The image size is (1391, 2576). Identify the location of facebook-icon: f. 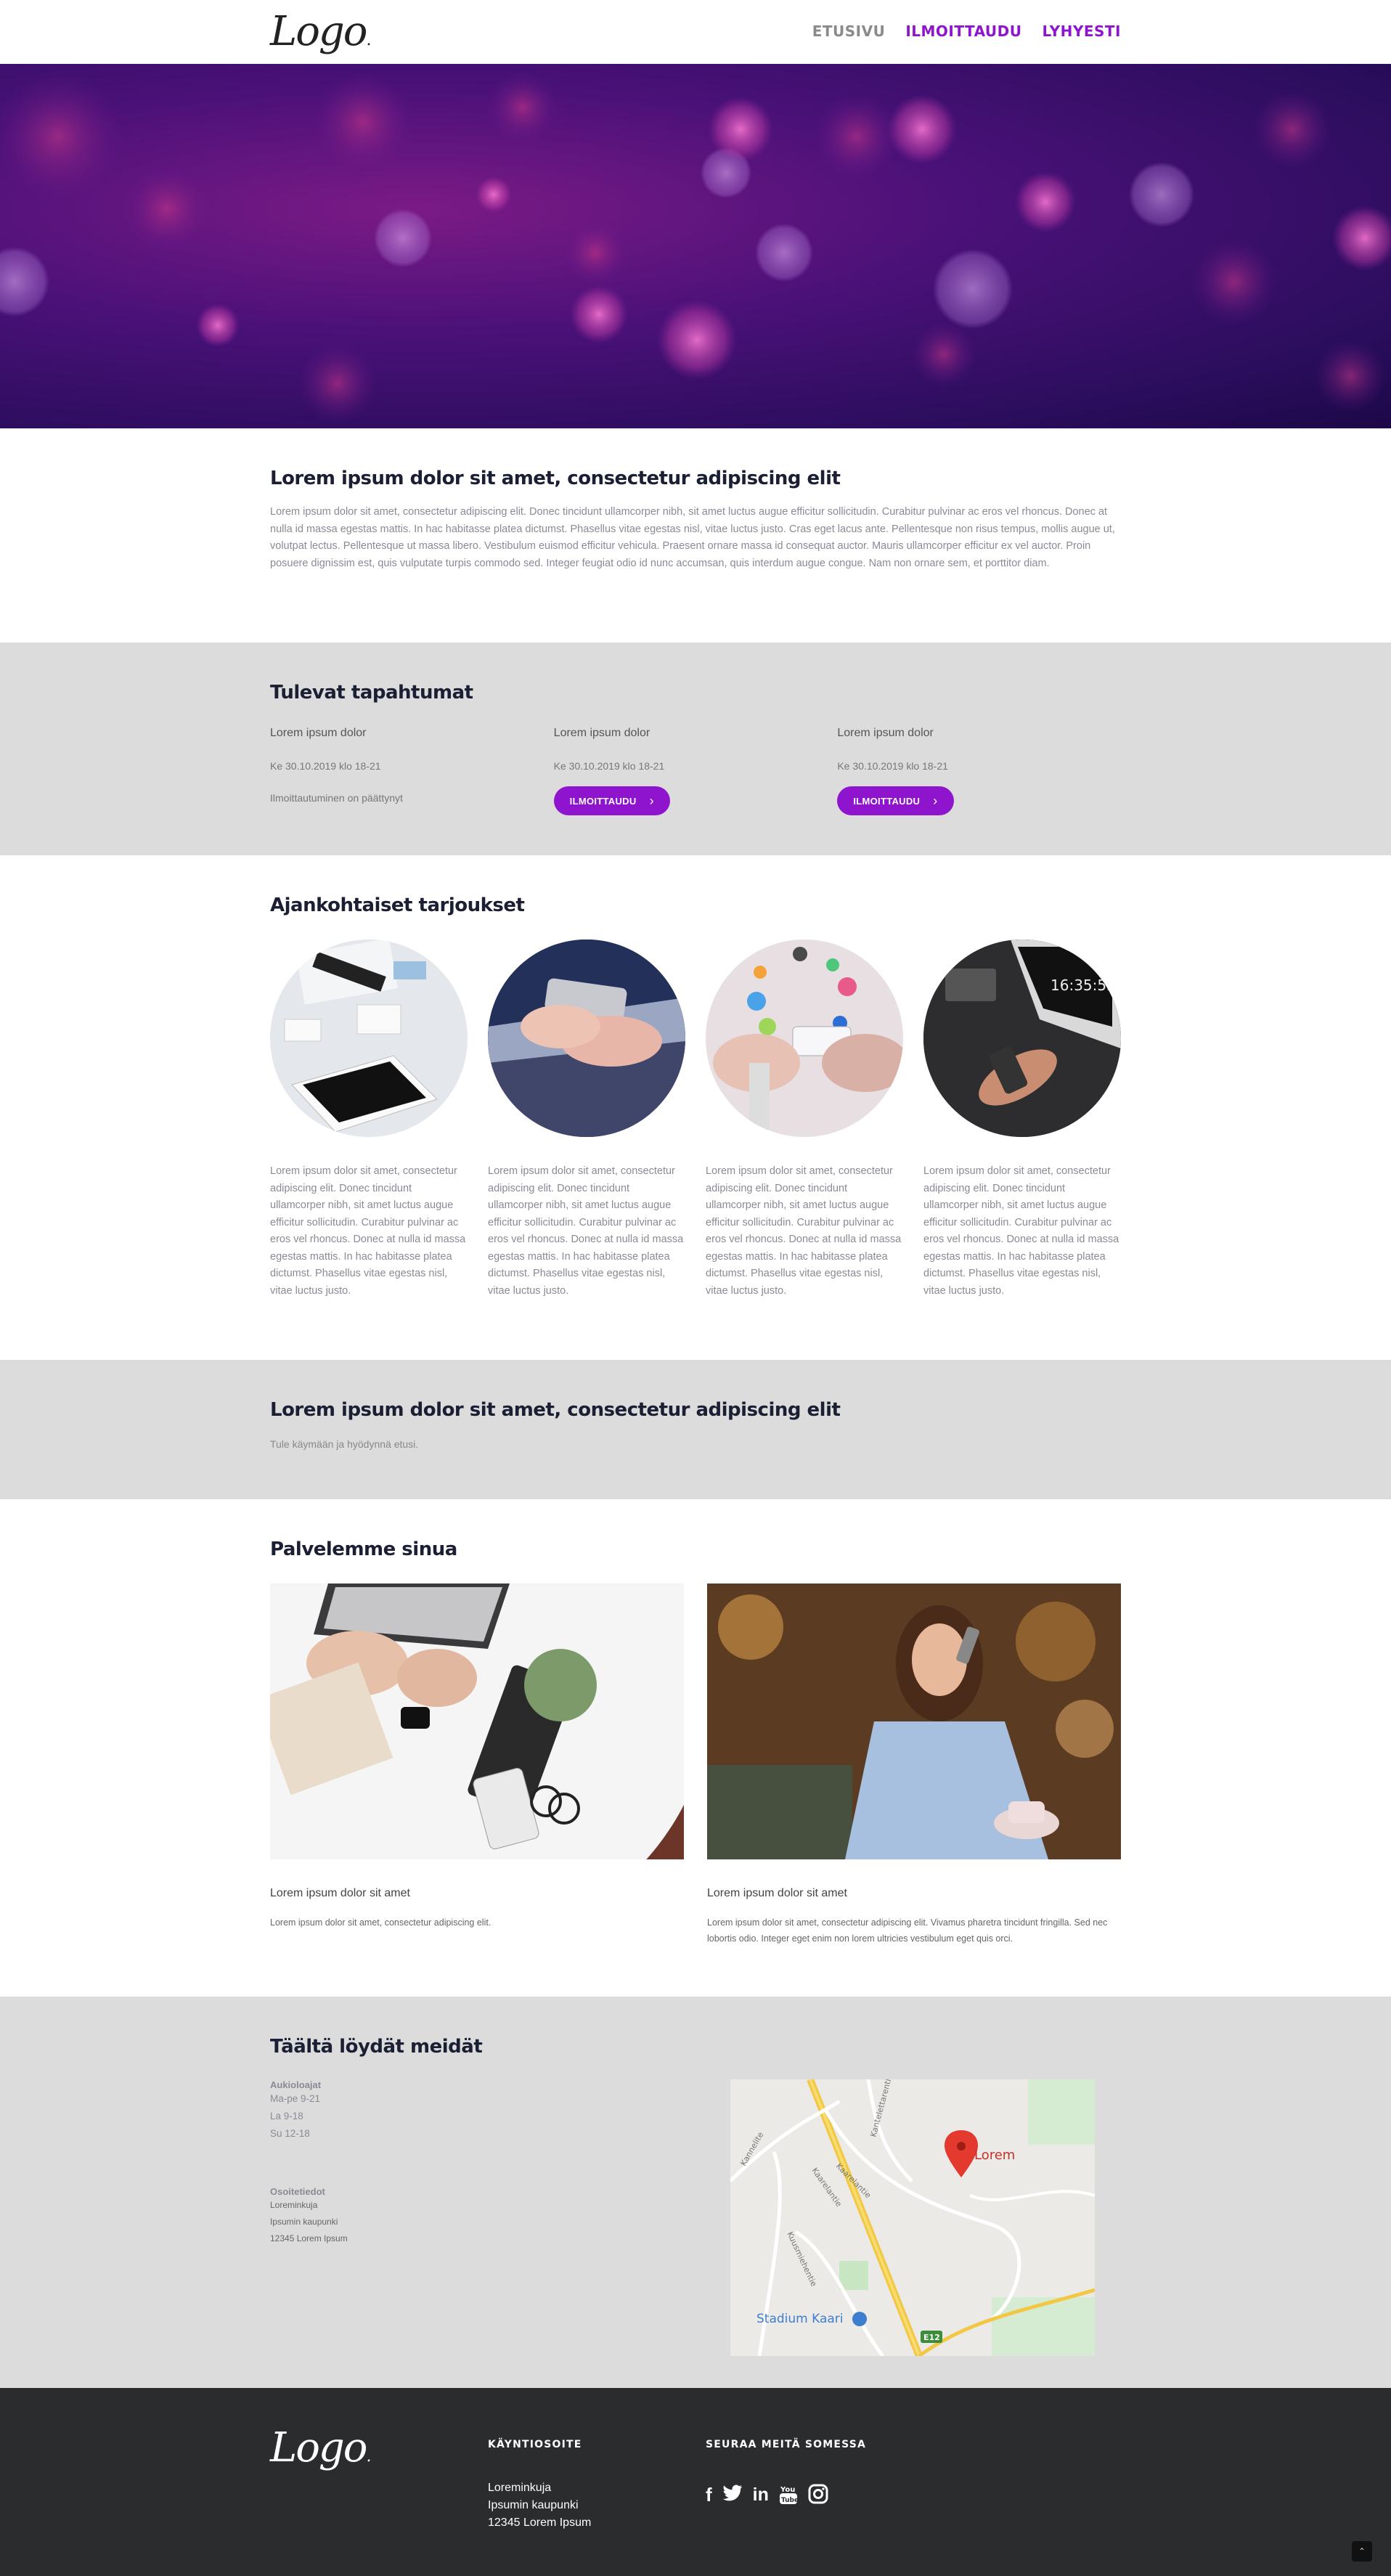
(709, 2497).